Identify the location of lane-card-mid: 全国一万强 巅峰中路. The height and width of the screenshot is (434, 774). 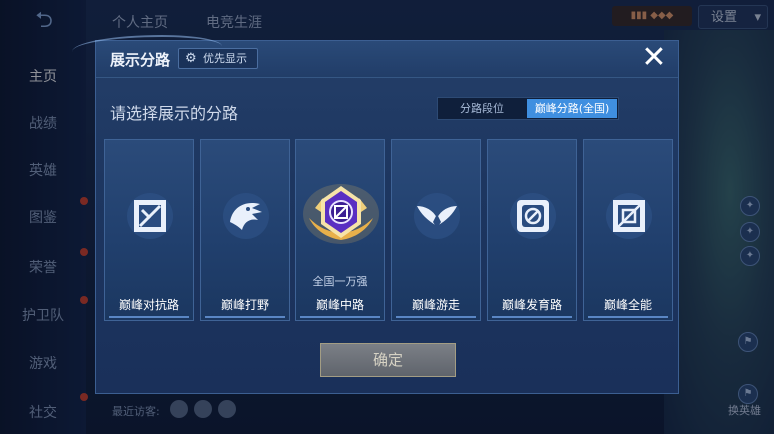
(340, 230).